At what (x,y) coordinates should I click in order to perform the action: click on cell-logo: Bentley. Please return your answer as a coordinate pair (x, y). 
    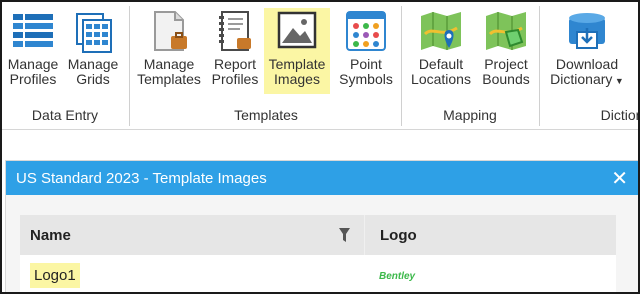
    Looking at the image, I should click on (490, 275).